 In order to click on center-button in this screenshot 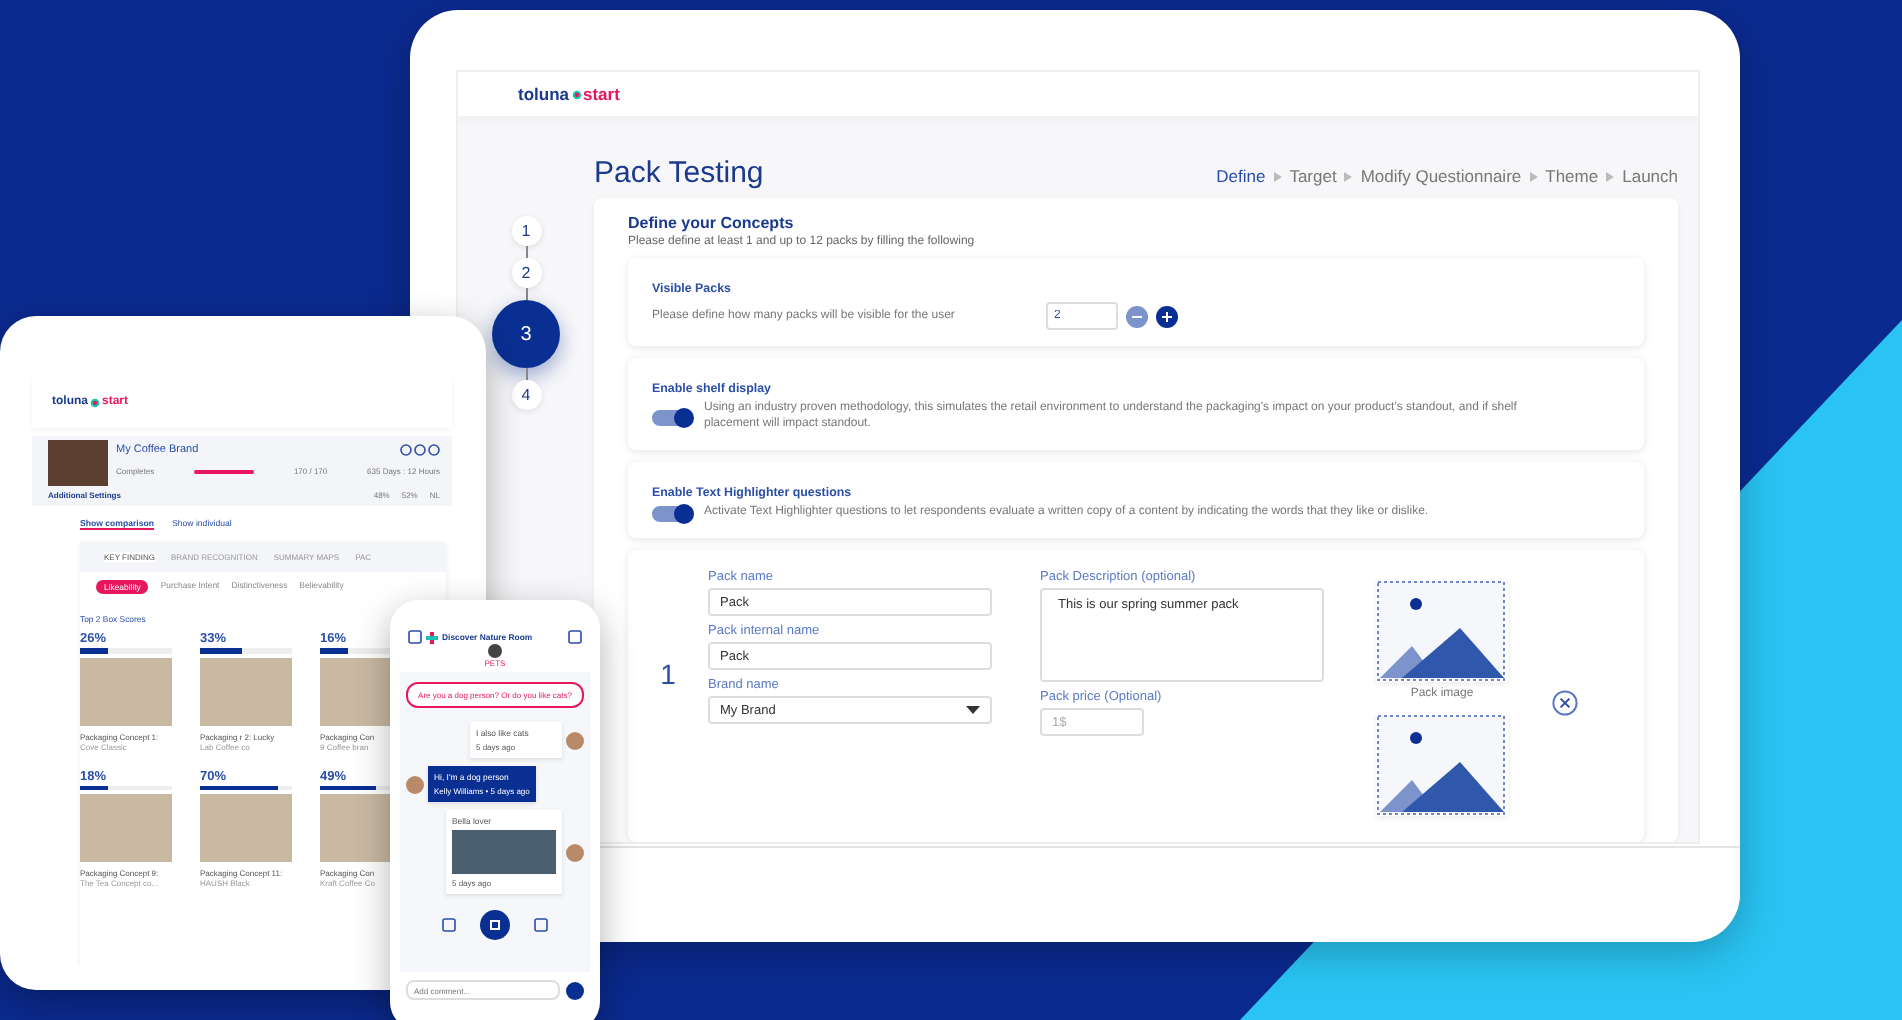, I will do `click(495, 925)`.